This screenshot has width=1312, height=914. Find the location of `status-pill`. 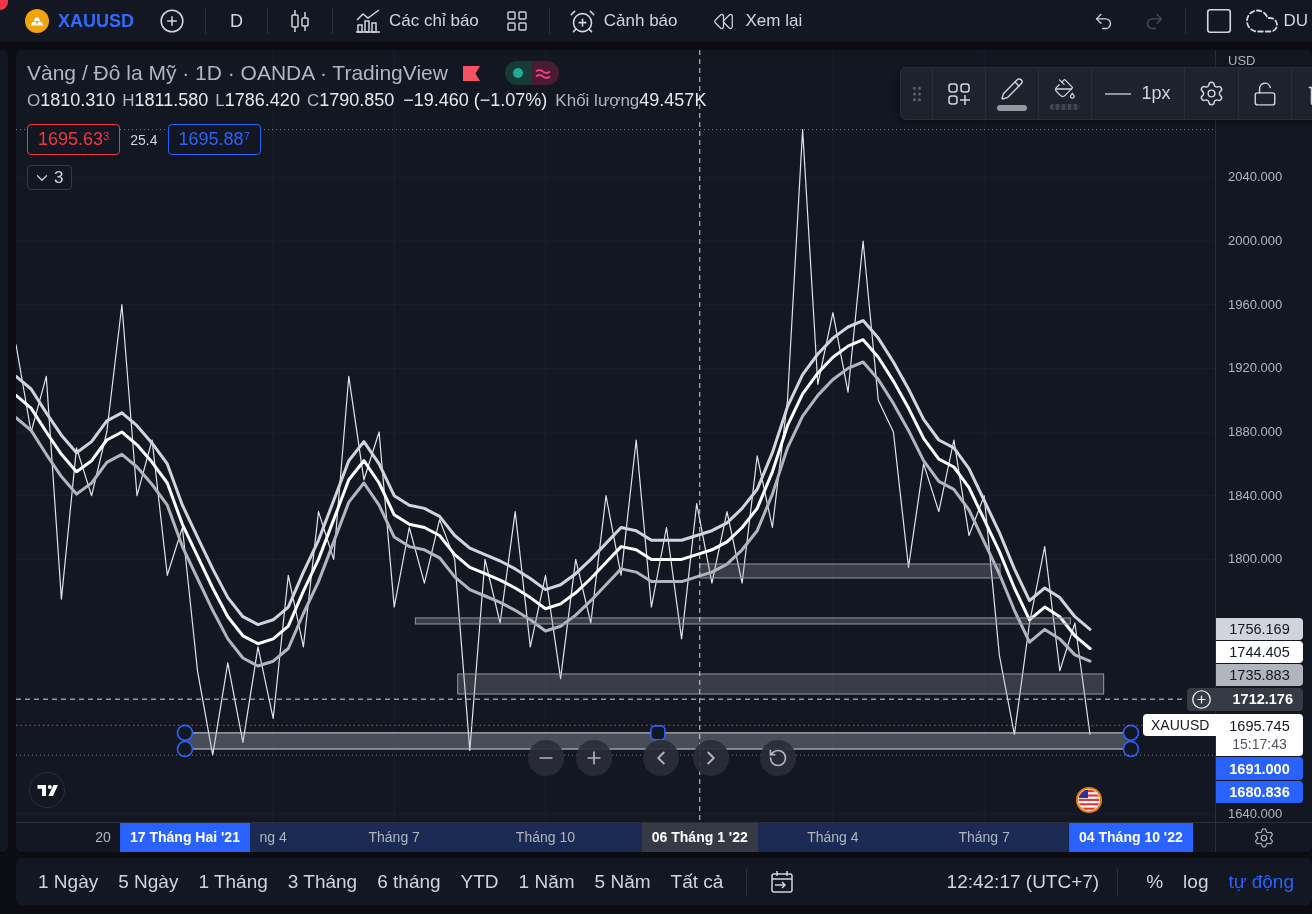

status-pill is located at coordinates (531, 73).